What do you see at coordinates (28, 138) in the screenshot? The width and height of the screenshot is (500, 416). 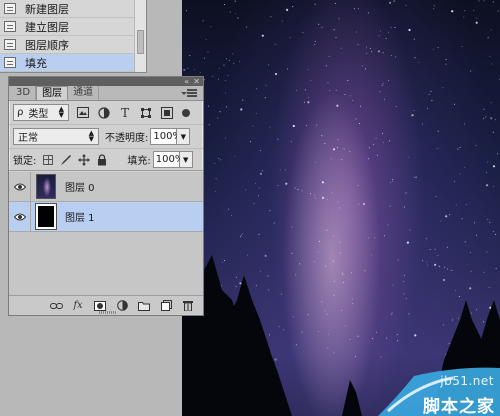 I see `blend-mode-value: 正常` at bounding box center [28, 138].